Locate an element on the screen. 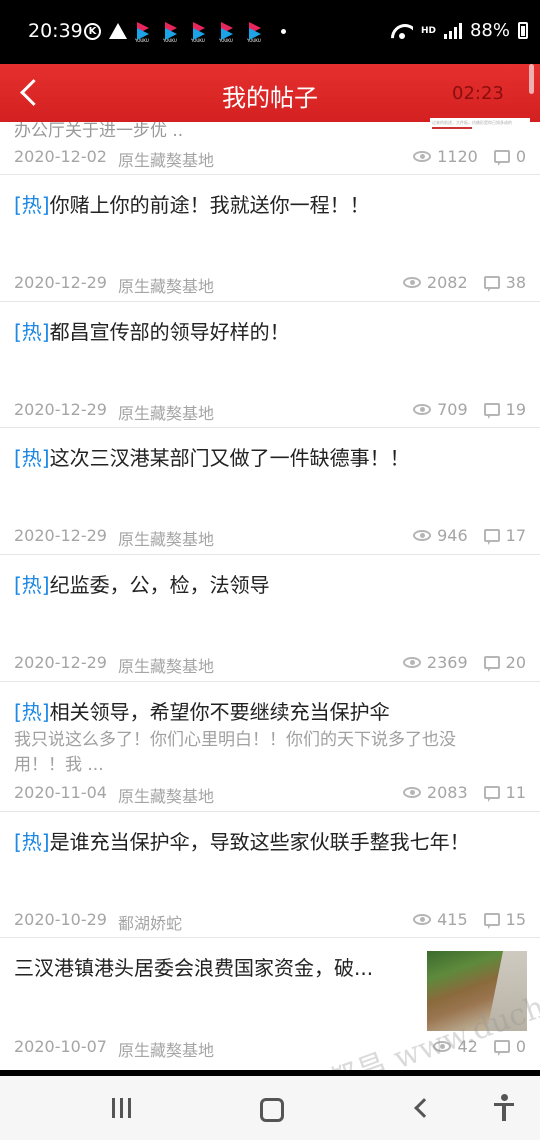  post-stats: 946 17 is located at coordinates (469, 535).